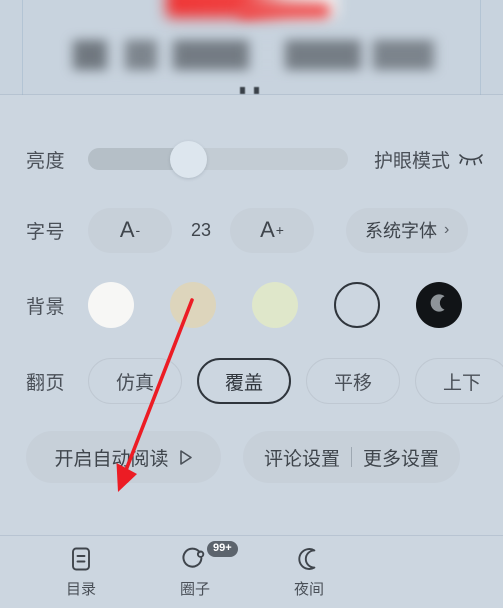  What do you see at coordinates (185, 457) in the screenshot?
I see `play-icon` at bounding box center [185, 457].